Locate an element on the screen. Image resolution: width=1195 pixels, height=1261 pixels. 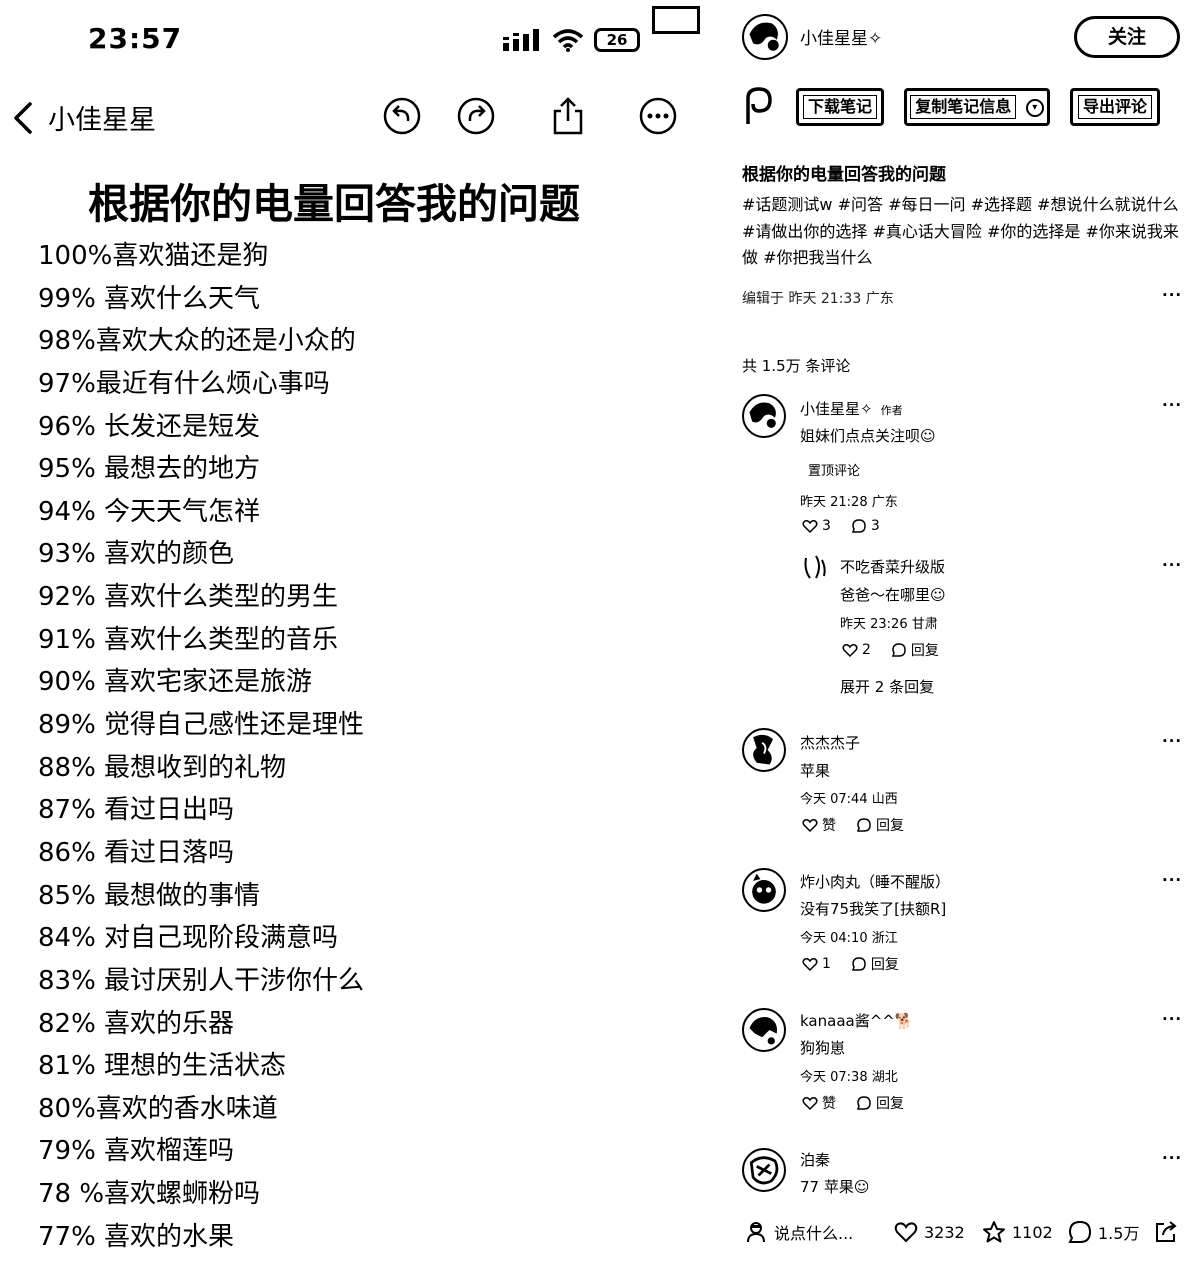
list-item: 94% 今天天气怎祥 is located at coordinates (149, 511).